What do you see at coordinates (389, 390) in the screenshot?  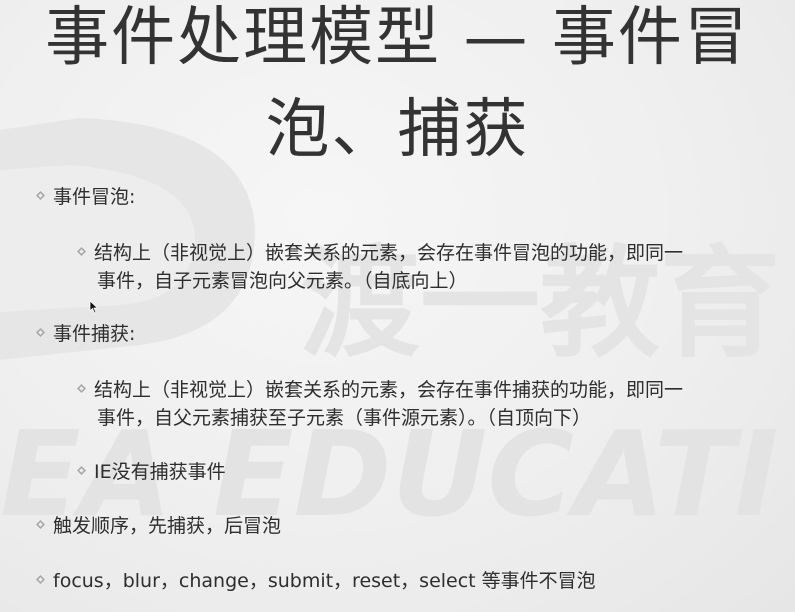 I see `list-item-text: 结构上（非视觉上）嵌套关系的元素，会存在事件捕获的功能，即同一` at bounding box center [389, 390].